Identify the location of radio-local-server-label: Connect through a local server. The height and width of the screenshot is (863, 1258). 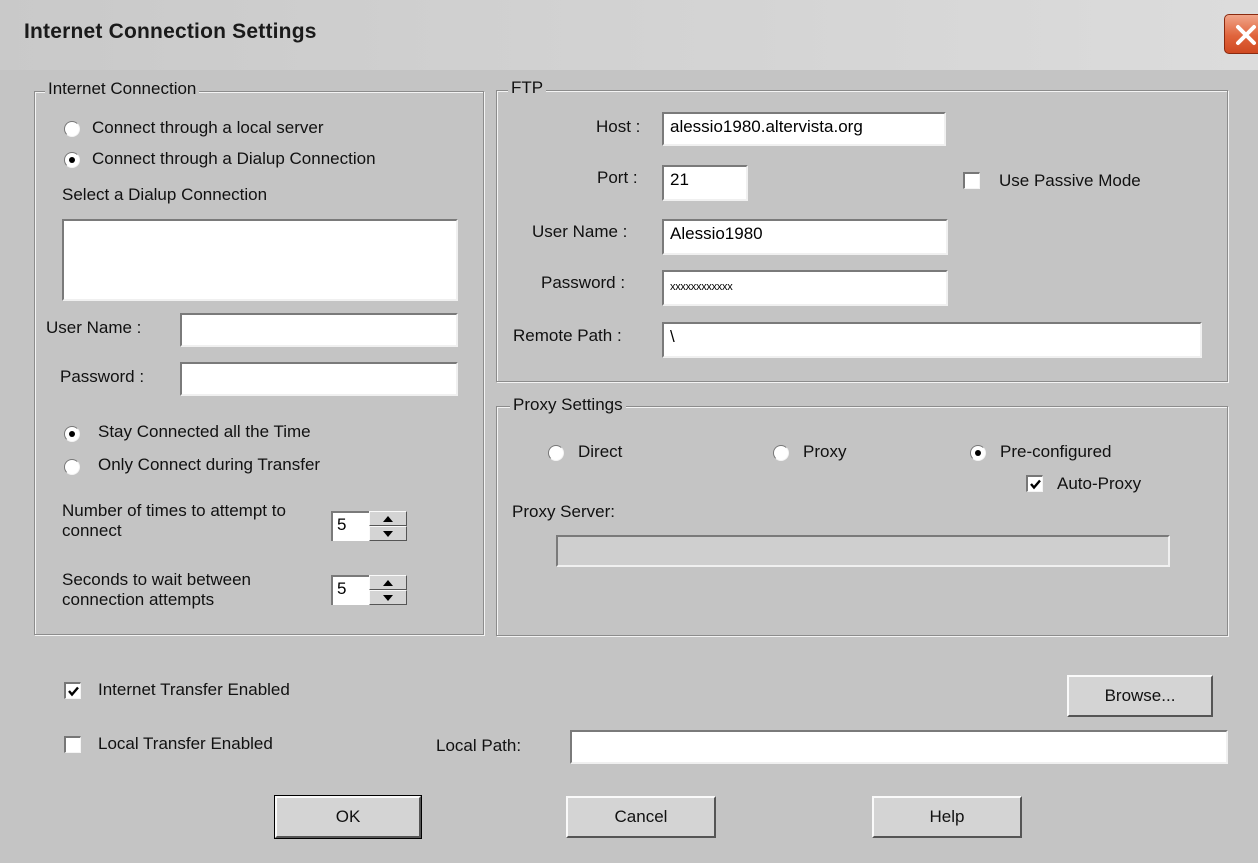
(208, 128).